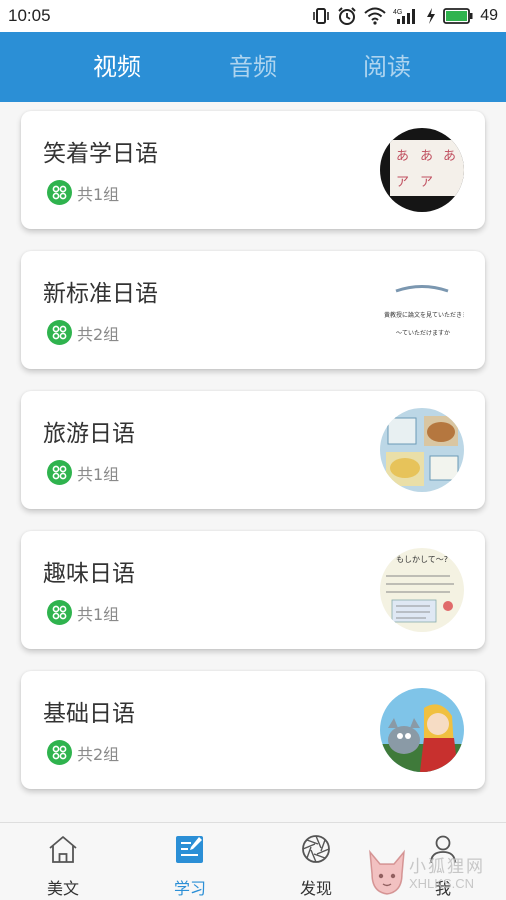  Describe the element at coordinates (422, 559) in the screenshot. I see `dialogue-title: もしかして～?` at that location.